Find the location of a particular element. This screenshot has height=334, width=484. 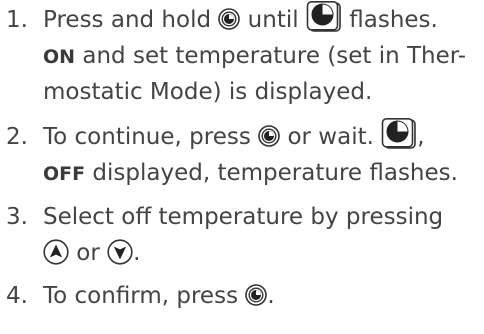

step-line: Select off temperature by pressing is located at coordinates (258, 217).